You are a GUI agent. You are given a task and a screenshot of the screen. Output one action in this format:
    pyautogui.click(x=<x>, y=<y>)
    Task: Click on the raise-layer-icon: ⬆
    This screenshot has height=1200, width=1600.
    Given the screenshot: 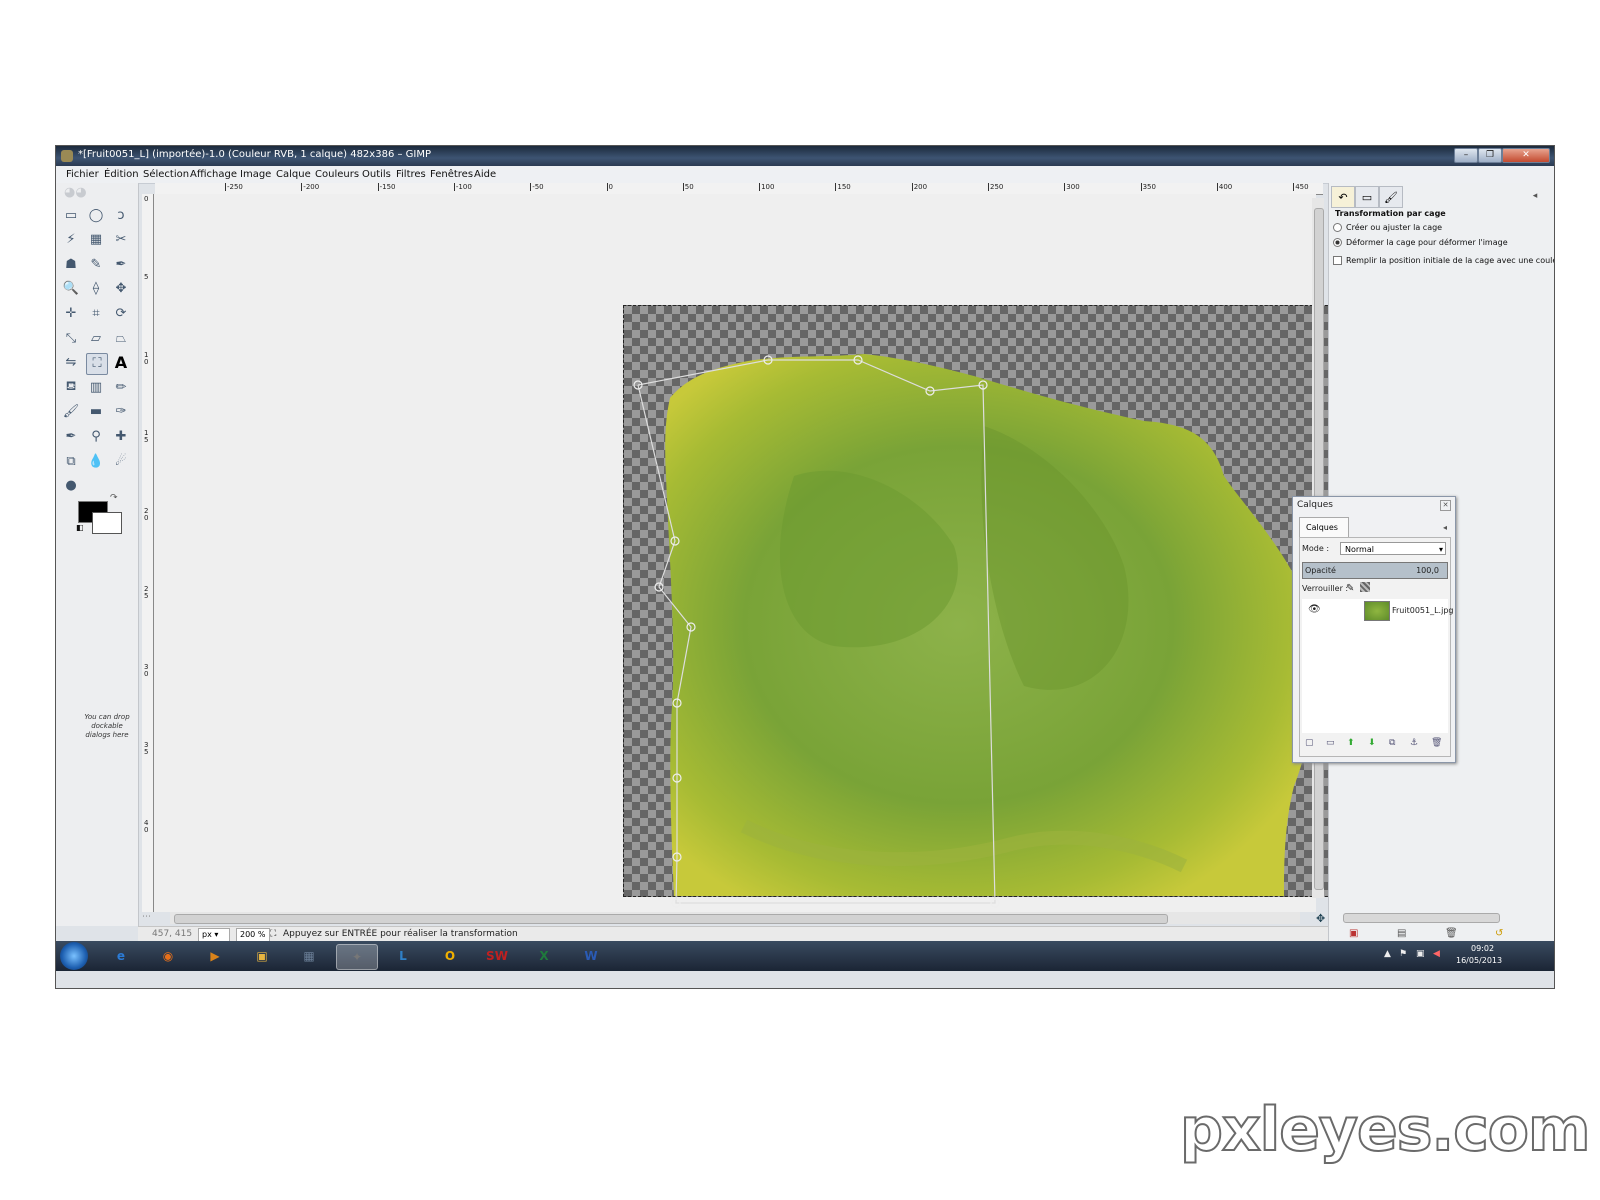 What is the action you would take?
    pyautogui.click(x=1351, y=743)
    